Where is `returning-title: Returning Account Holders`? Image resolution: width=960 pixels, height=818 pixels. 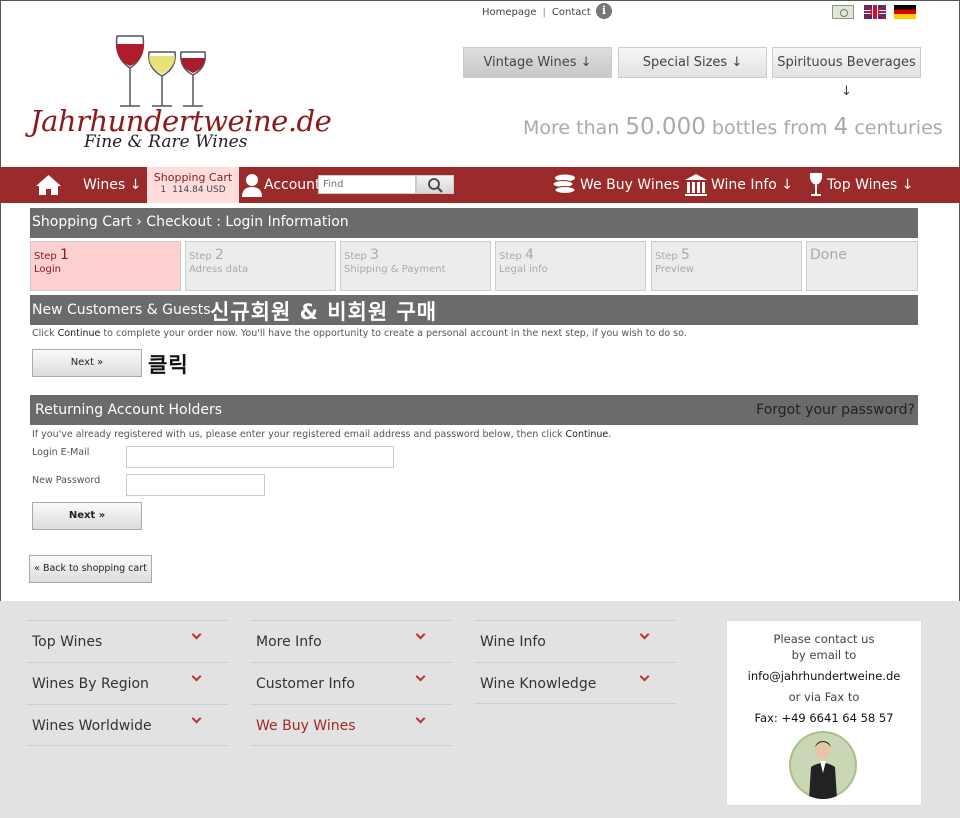
returning-title: Returning Account Holders is located at coordinates (129, 410).